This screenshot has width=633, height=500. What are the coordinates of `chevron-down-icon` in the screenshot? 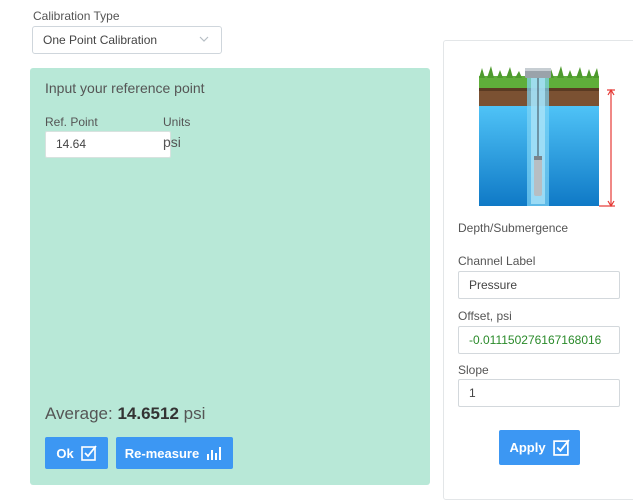 It's located at (204, 39).